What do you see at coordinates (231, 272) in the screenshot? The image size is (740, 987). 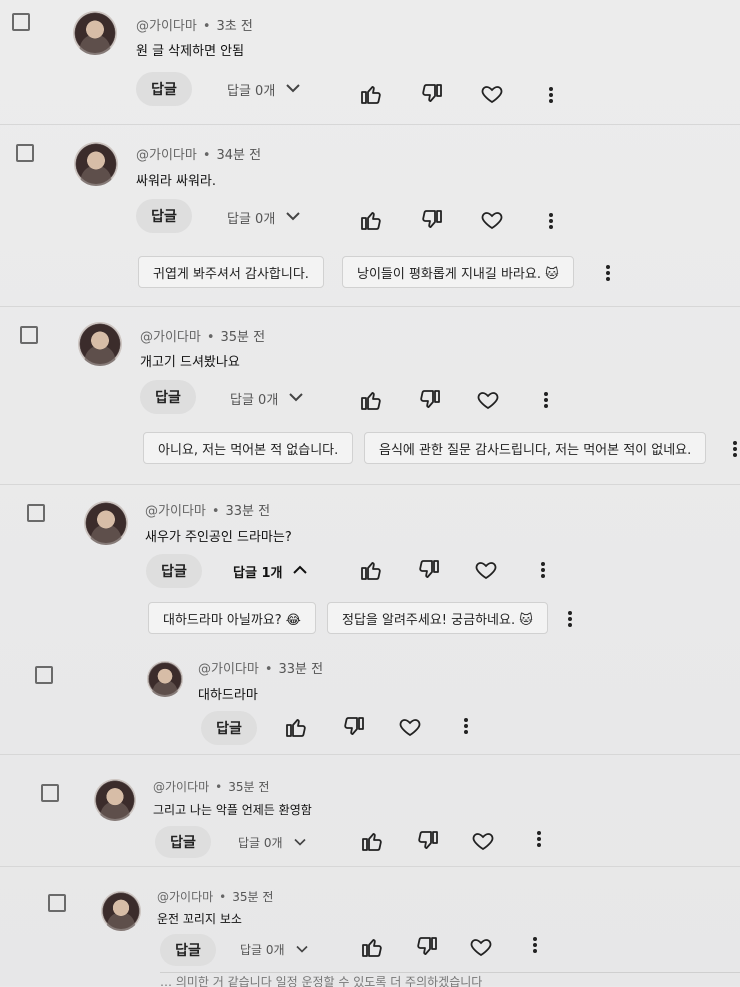 I see `suggested-reply-chip: 귀엽게 봐주셔서 감사합니다.` at bounding box center [231, 272].